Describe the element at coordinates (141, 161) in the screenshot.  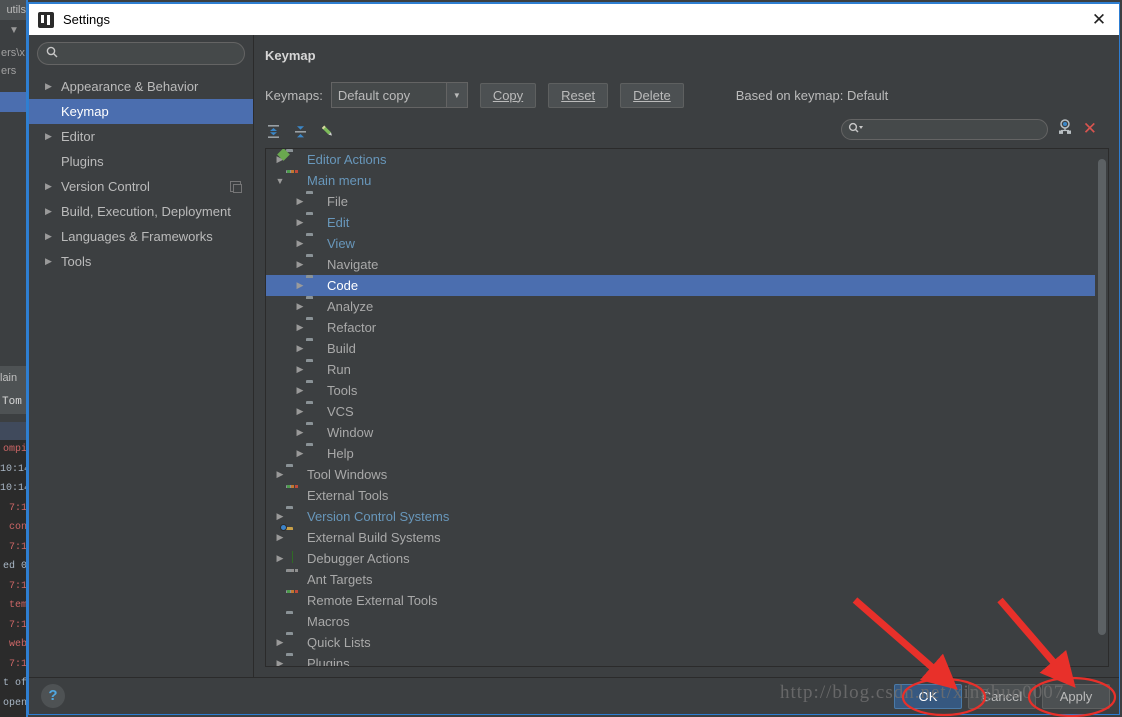
I see `sidebar-item-plugins: ▶Plugins` at that location.